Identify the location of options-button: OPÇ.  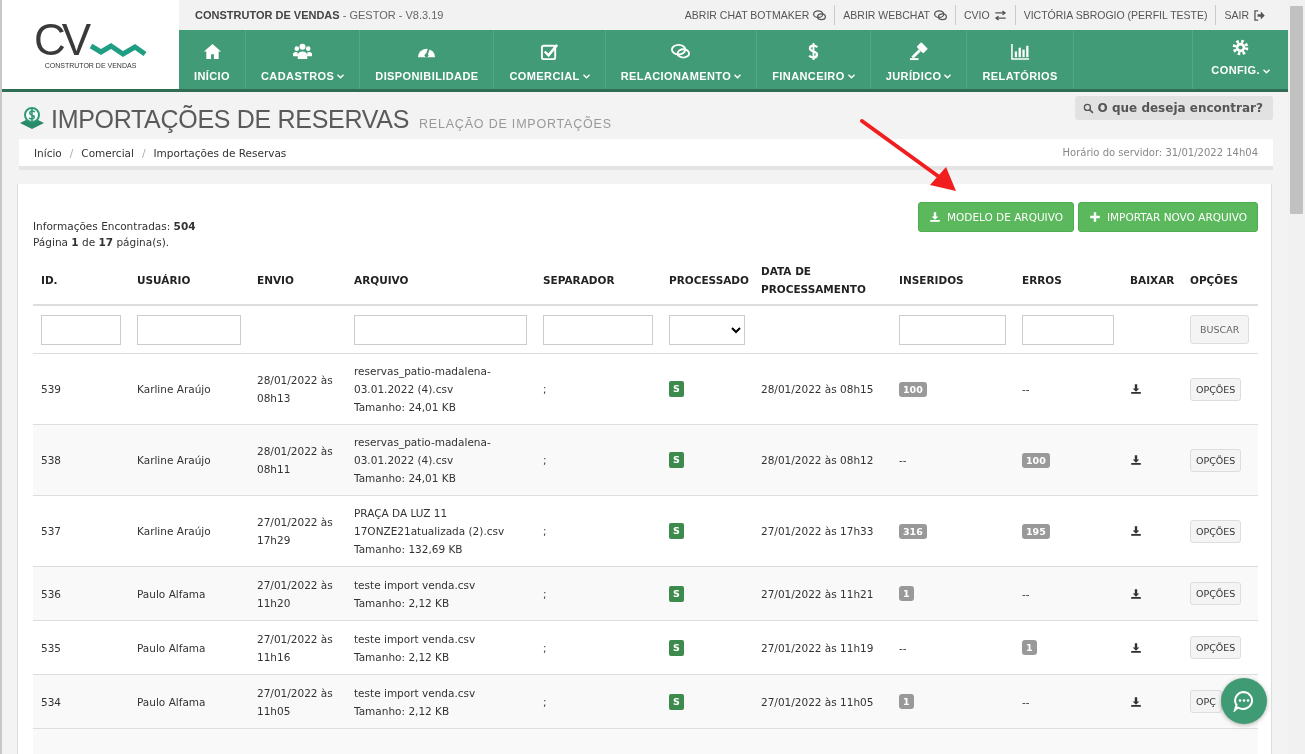
(1206, 701).